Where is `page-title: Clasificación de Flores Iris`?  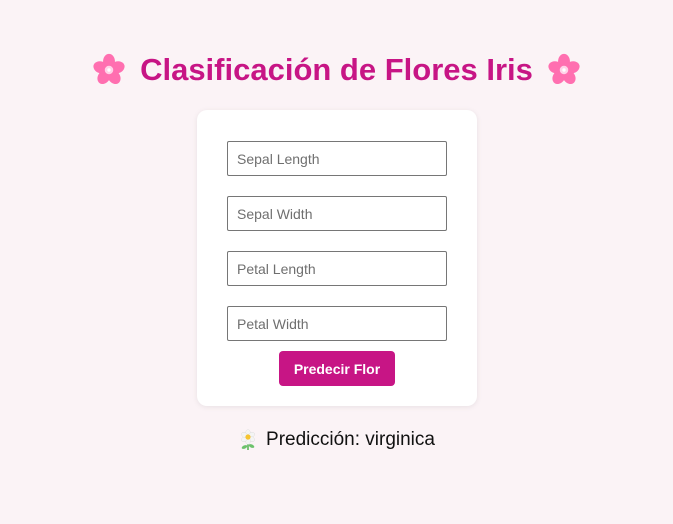 page-title: Clasificación de Flores Iris is located at coordinates (336, 69).